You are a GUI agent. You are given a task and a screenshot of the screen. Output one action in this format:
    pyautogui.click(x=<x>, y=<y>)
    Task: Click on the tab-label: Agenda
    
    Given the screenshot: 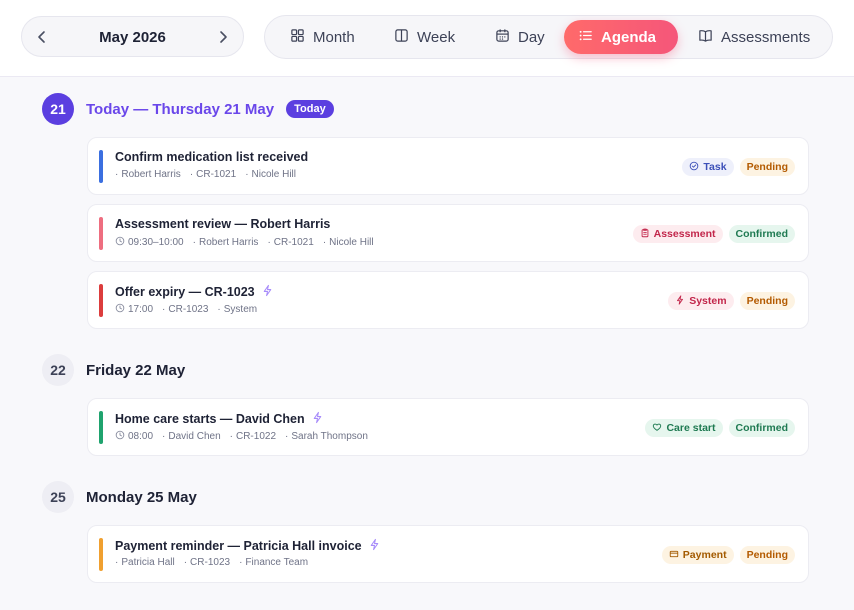 What is the action you would take?
    pyautogui.click(x=629, y=37)
    